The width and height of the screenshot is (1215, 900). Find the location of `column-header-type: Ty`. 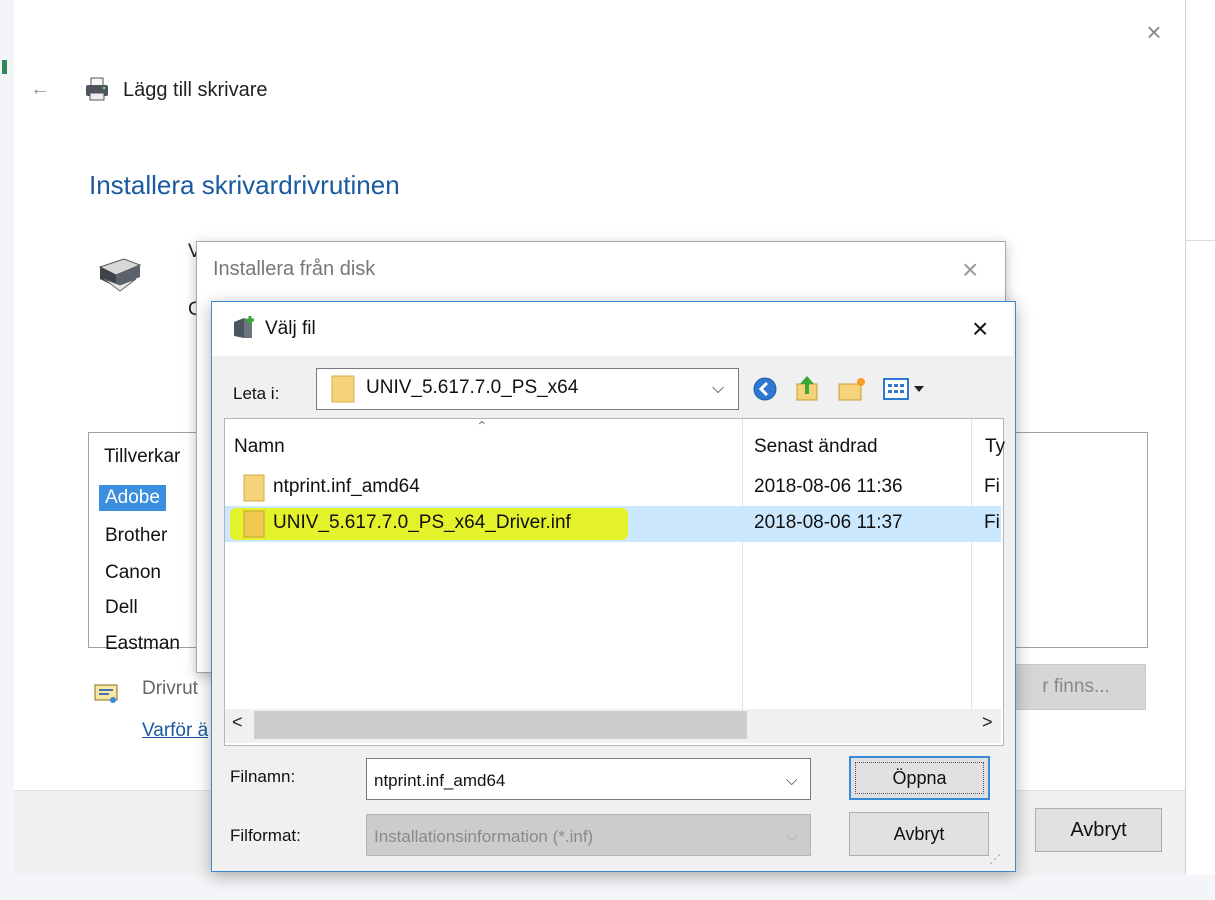

column-header-type: Ty is located at coordinates (995, 447).